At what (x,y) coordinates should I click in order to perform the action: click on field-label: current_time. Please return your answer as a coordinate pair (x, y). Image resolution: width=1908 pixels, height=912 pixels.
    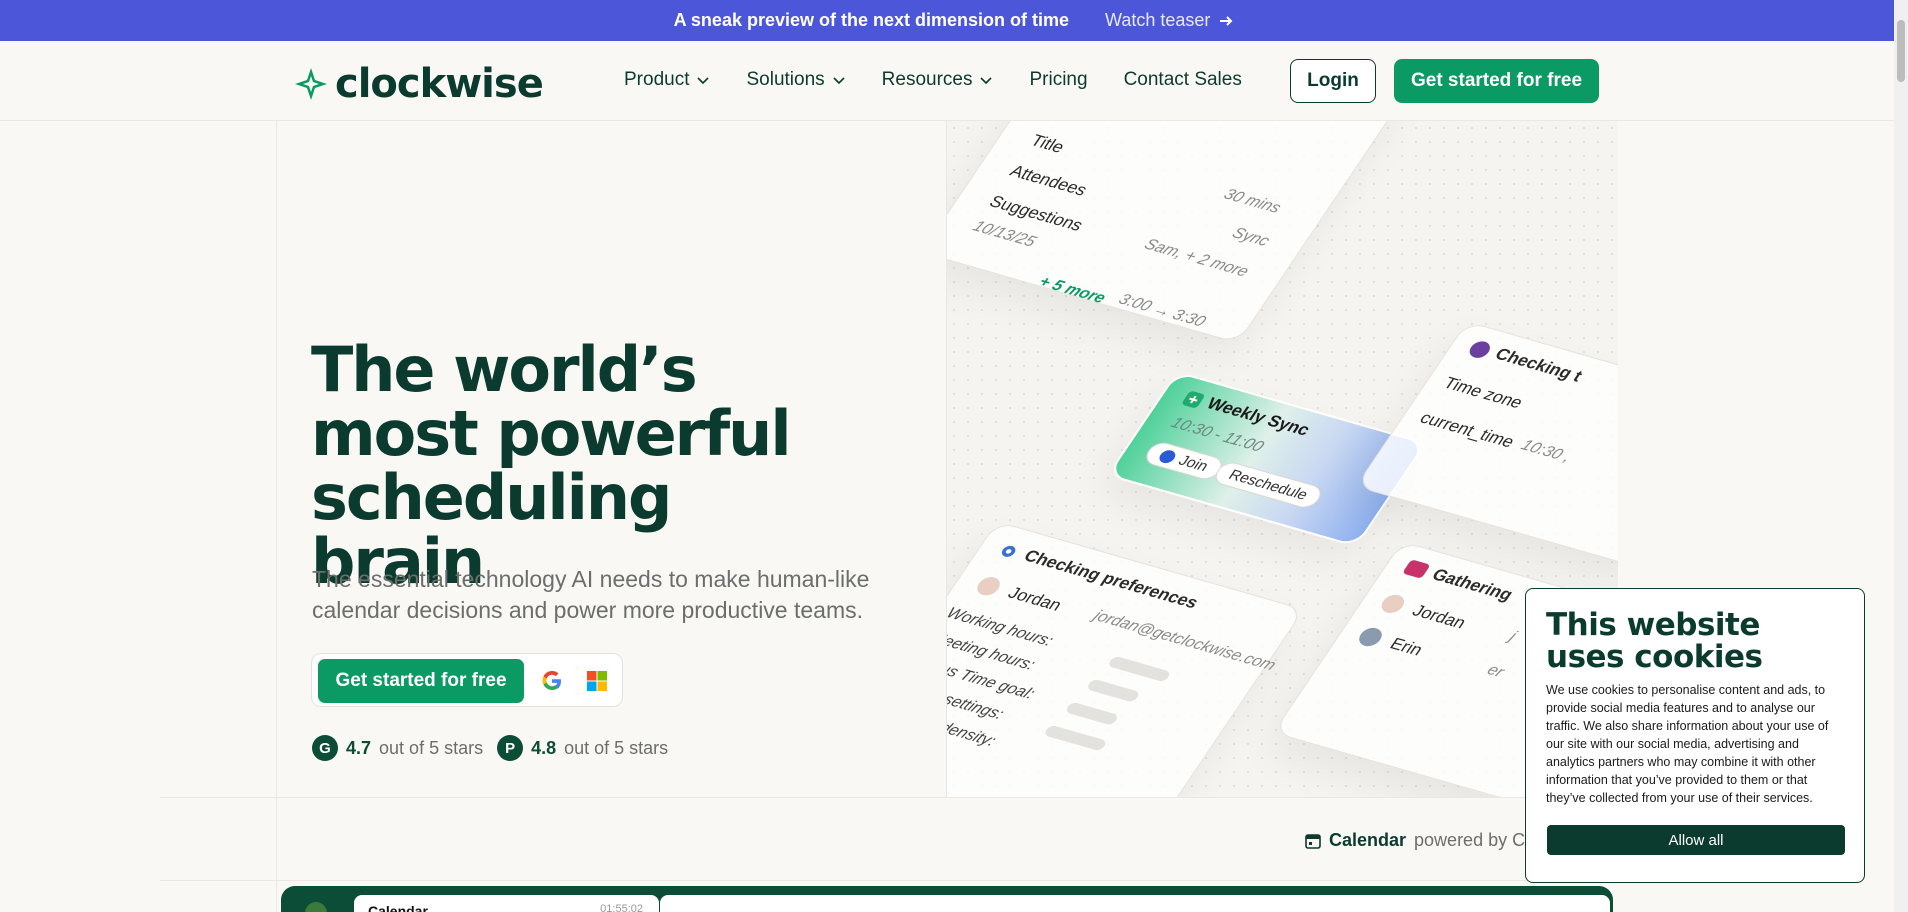
    Looking at the image, I should click on (1467, 430).